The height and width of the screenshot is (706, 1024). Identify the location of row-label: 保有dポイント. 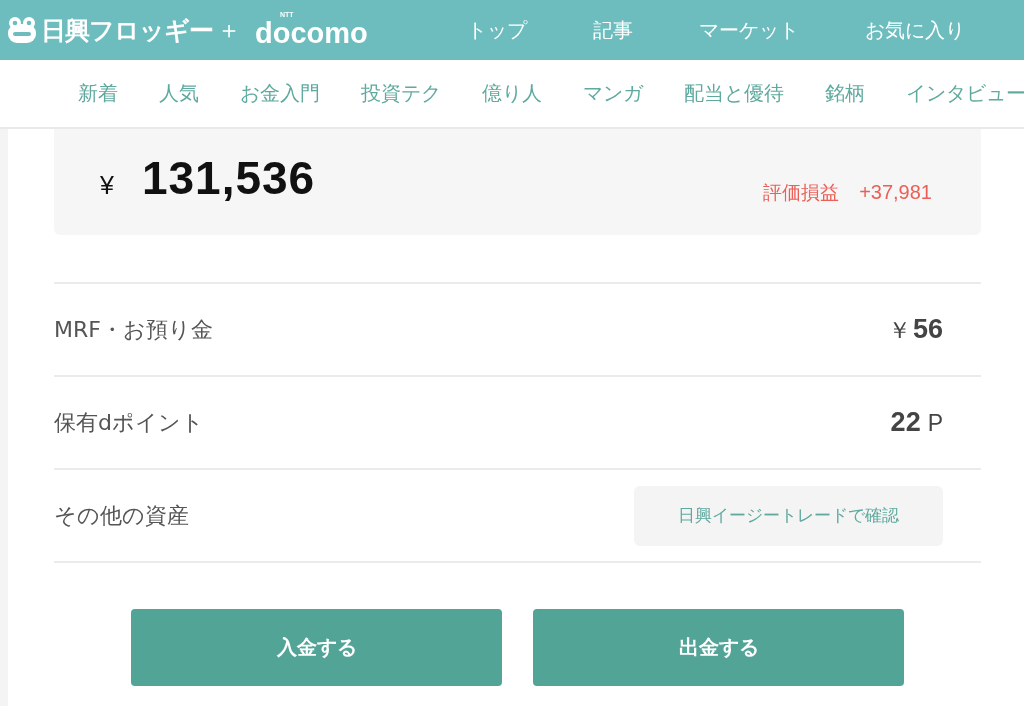
(129, 422).